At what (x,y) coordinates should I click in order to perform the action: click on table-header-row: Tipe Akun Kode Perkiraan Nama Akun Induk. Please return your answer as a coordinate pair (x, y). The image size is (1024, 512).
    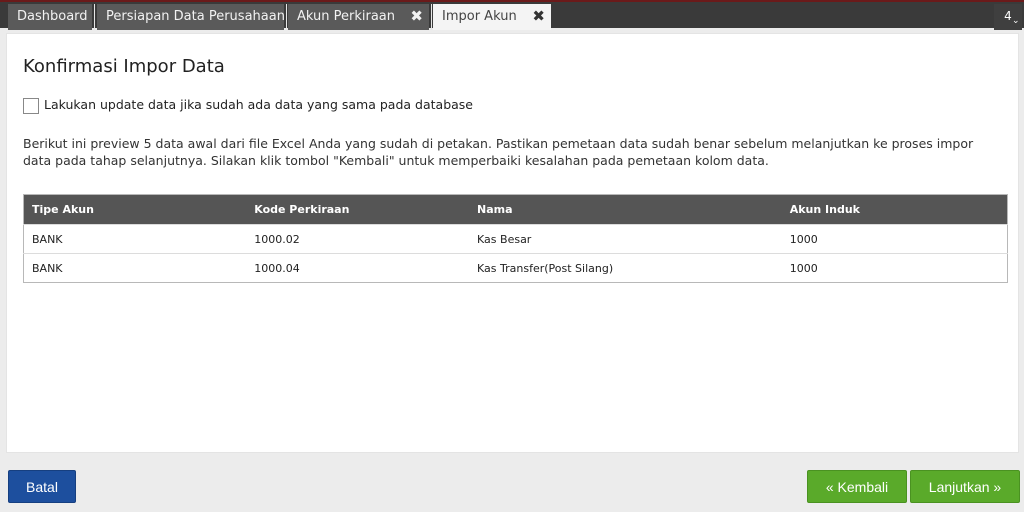
    Looking at the image, I should click on (515, 209).